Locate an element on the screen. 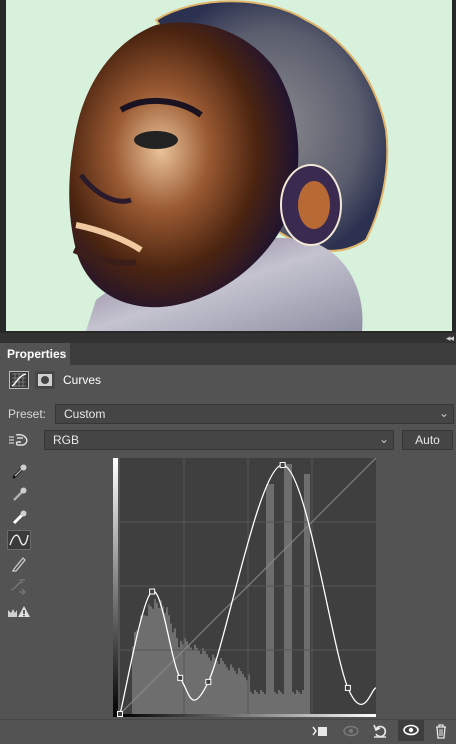 This screenshot has height=744, width=456. curve-points-icon is located at coordinates (19, 540).